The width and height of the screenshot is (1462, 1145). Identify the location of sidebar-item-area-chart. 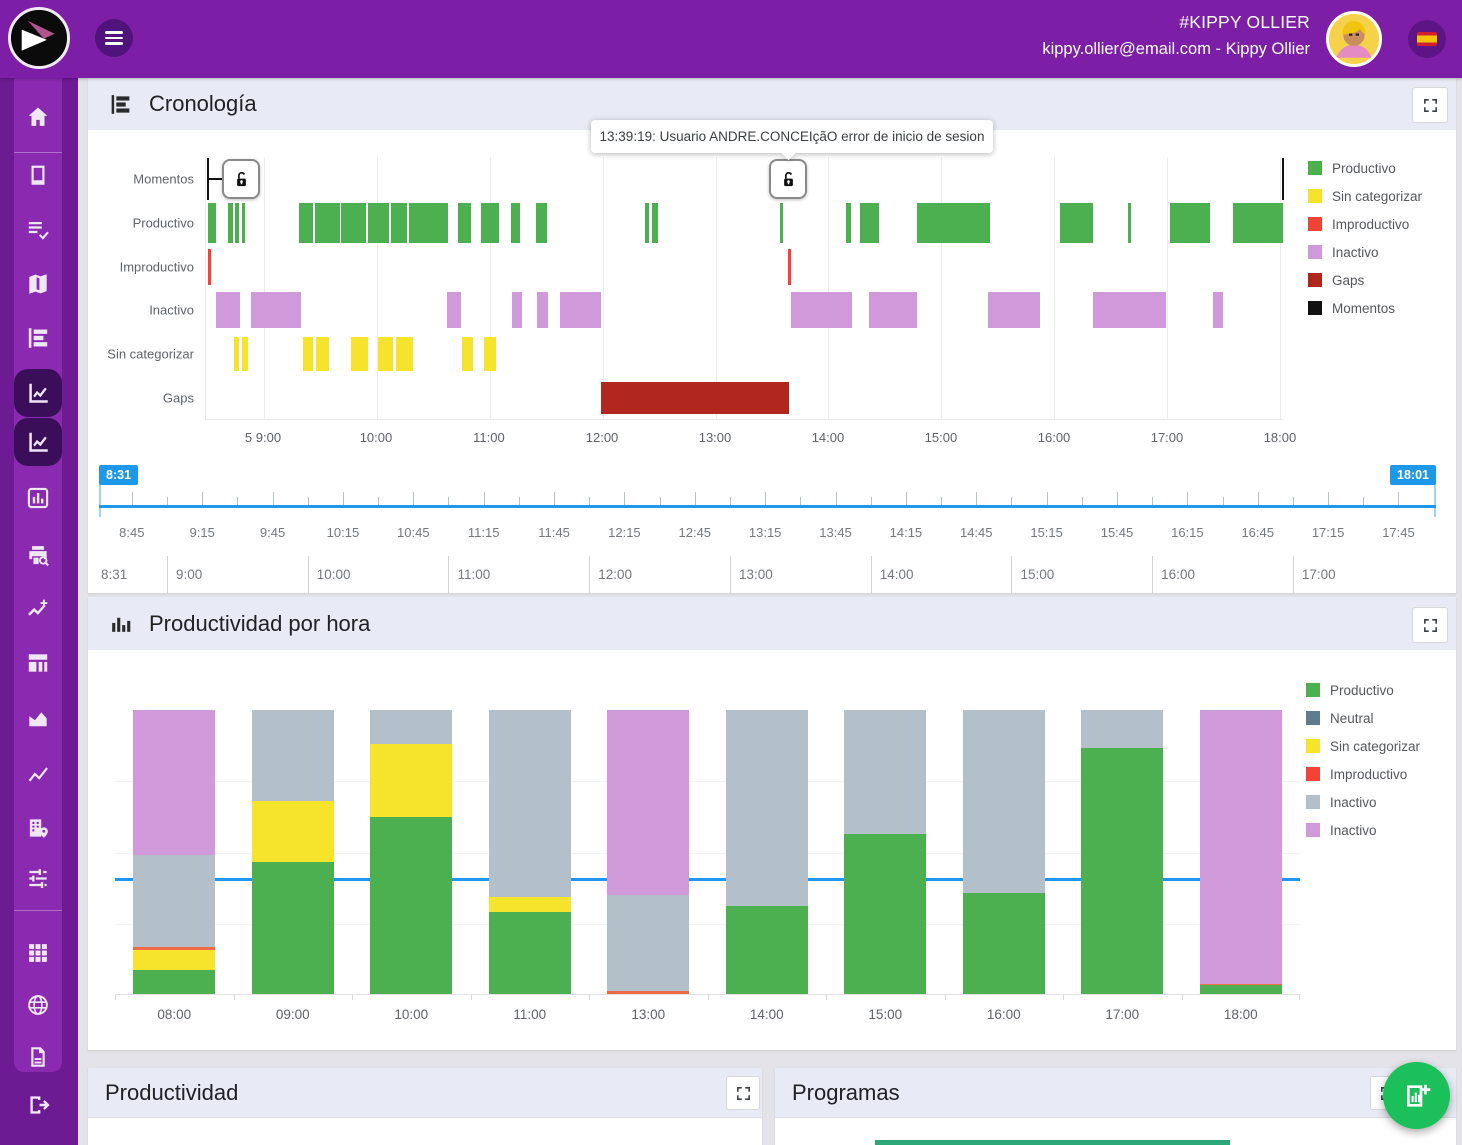
(38, 718).